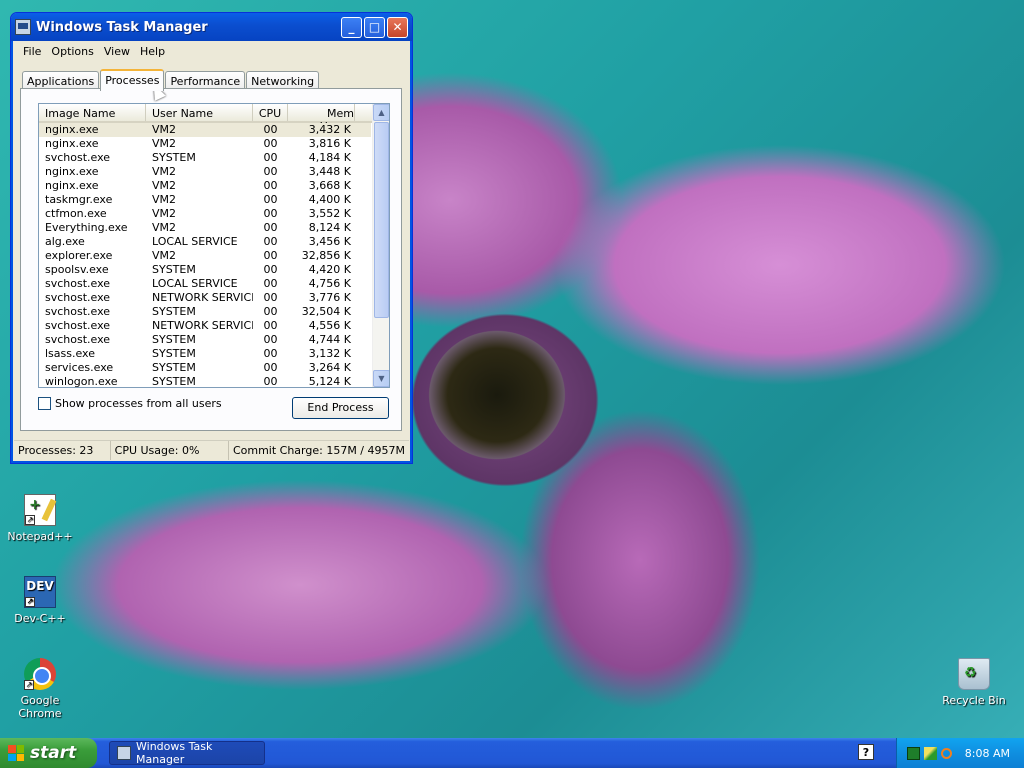 The height and width of the screenshot is (768, 1024). I want to click on process-row: Everything.exe VM2 00 8,124 K, so click(205, 228).